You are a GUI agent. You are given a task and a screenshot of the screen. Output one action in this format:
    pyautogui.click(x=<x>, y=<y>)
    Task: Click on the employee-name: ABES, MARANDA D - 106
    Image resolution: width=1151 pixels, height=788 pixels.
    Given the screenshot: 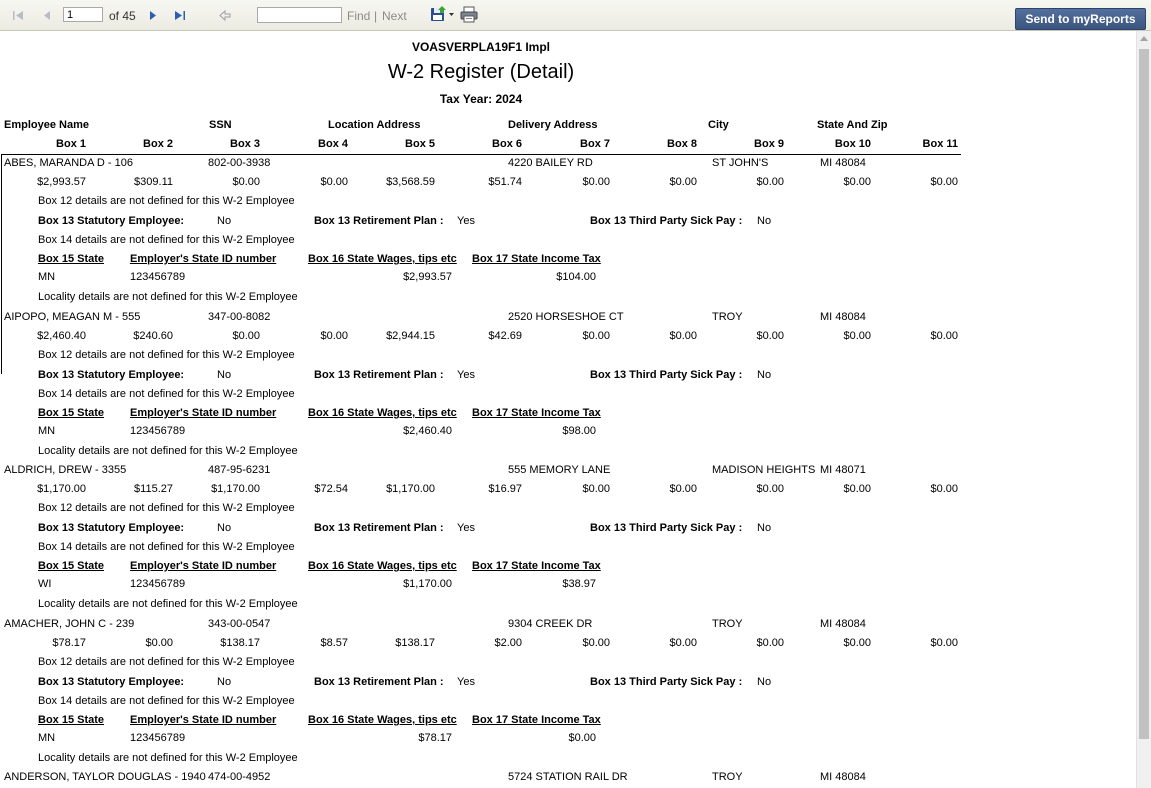 What is the action you would take?
    pyautogui.click(x=68, y=163)
    